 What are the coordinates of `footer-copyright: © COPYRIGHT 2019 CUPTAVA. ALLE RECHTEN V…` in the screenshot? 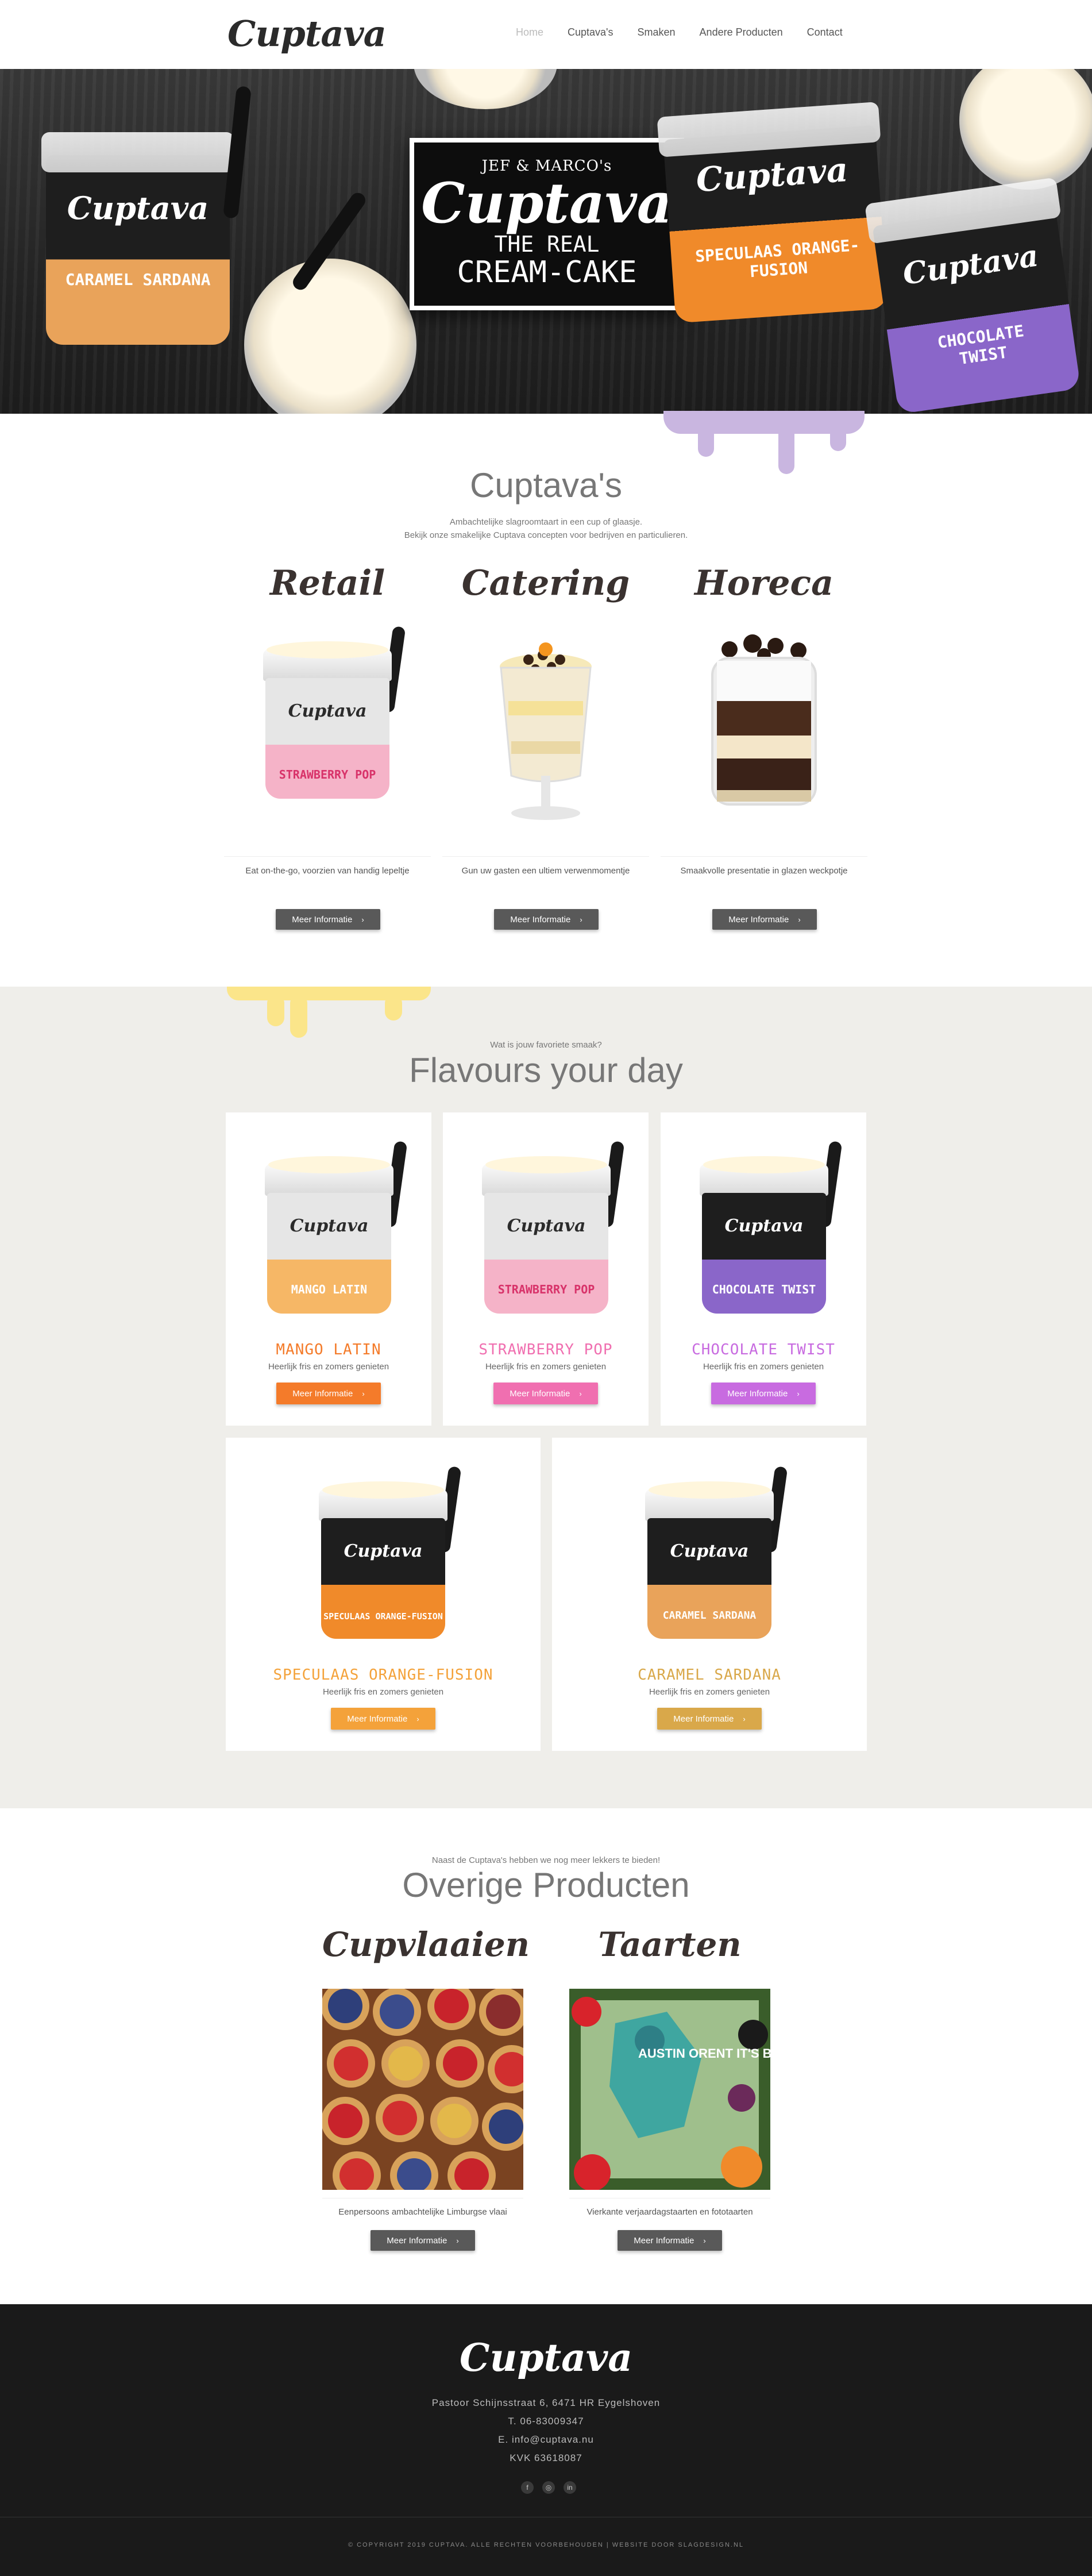 It's located at (546, 2545).